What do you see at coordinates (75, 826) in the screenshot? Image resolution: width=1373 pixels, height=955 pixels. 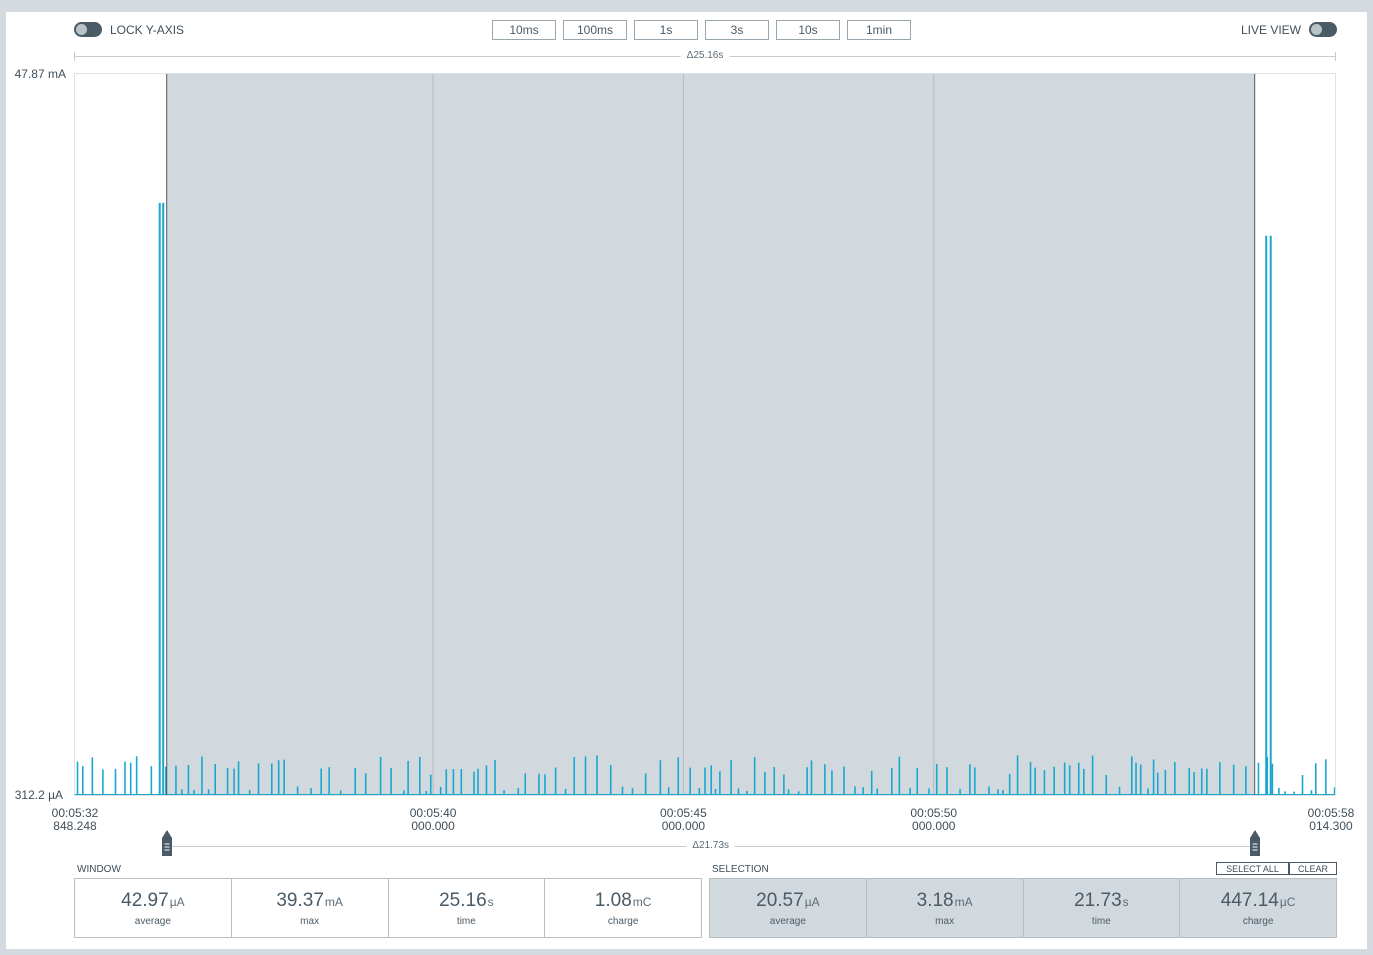 I see `x-tick-sub-0: 848.248` at bounding box center [75, 826].